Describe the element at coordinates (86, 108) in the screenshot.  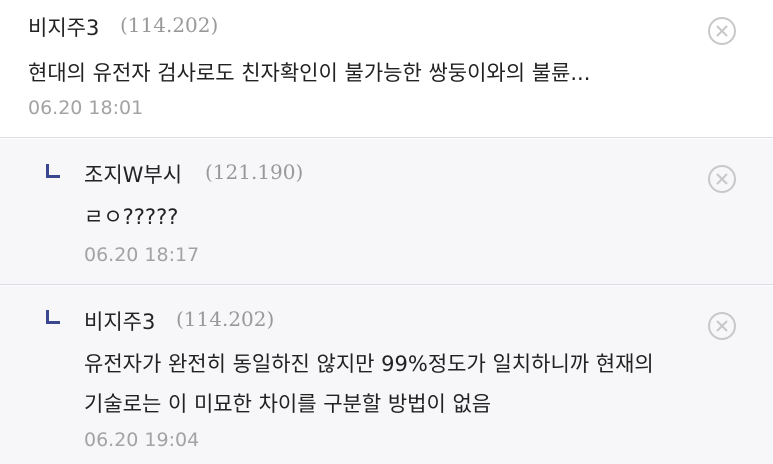
I see `comment-date: 06.20 18:01` at that location.